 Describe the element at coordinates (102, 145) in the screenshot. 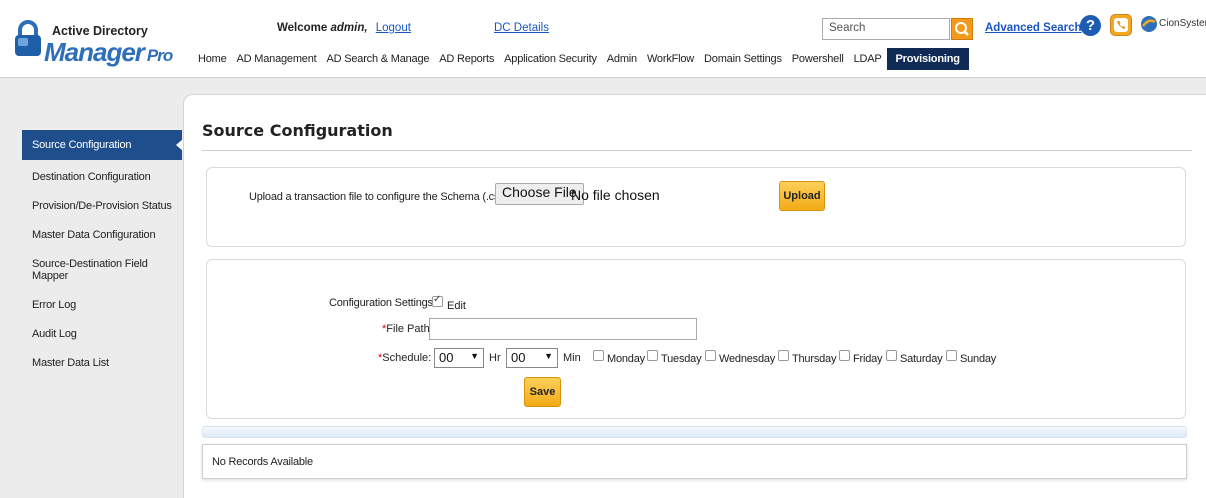

I see `sidebar-item-source-configuration: Source Configuration` at that location.